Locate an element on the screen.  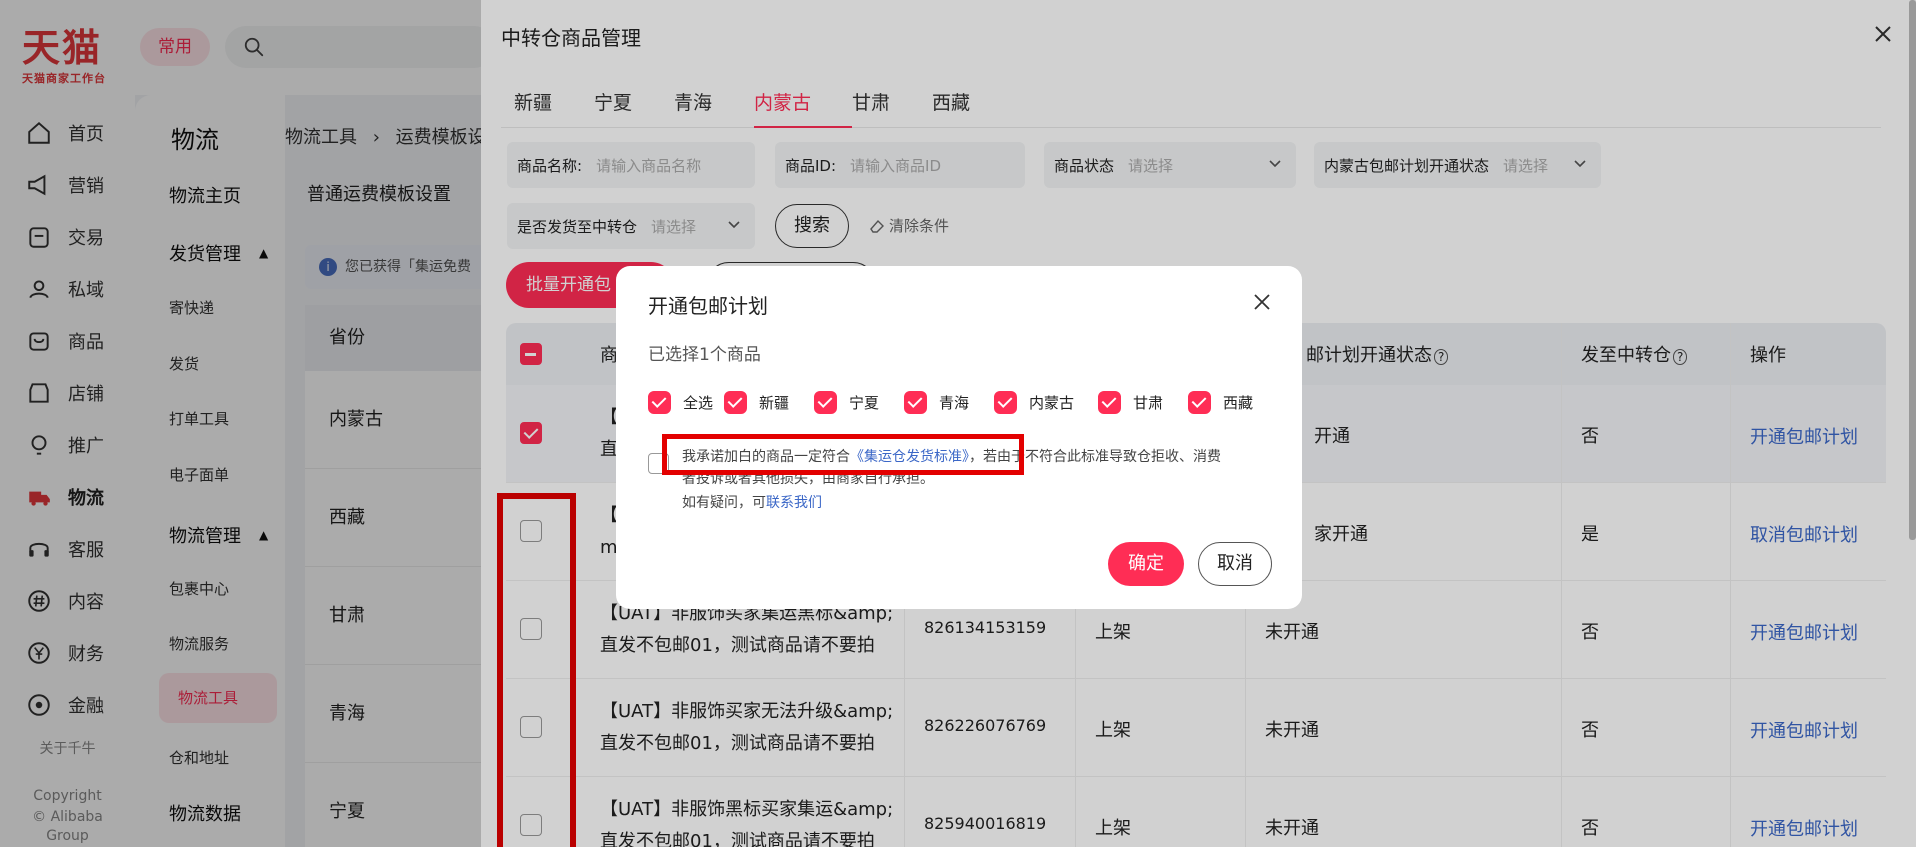
cancel-button: 取消 is located at coordinates (1235, 564).